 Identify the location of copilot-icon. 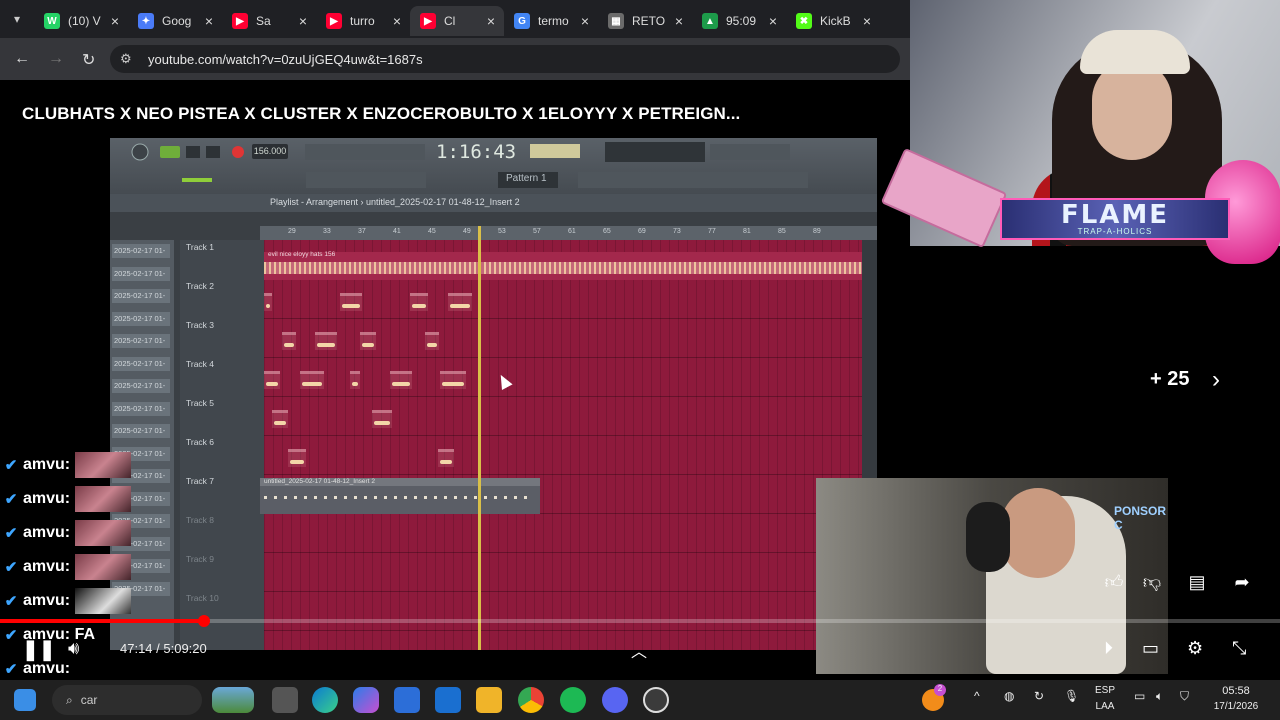
(366, 700).